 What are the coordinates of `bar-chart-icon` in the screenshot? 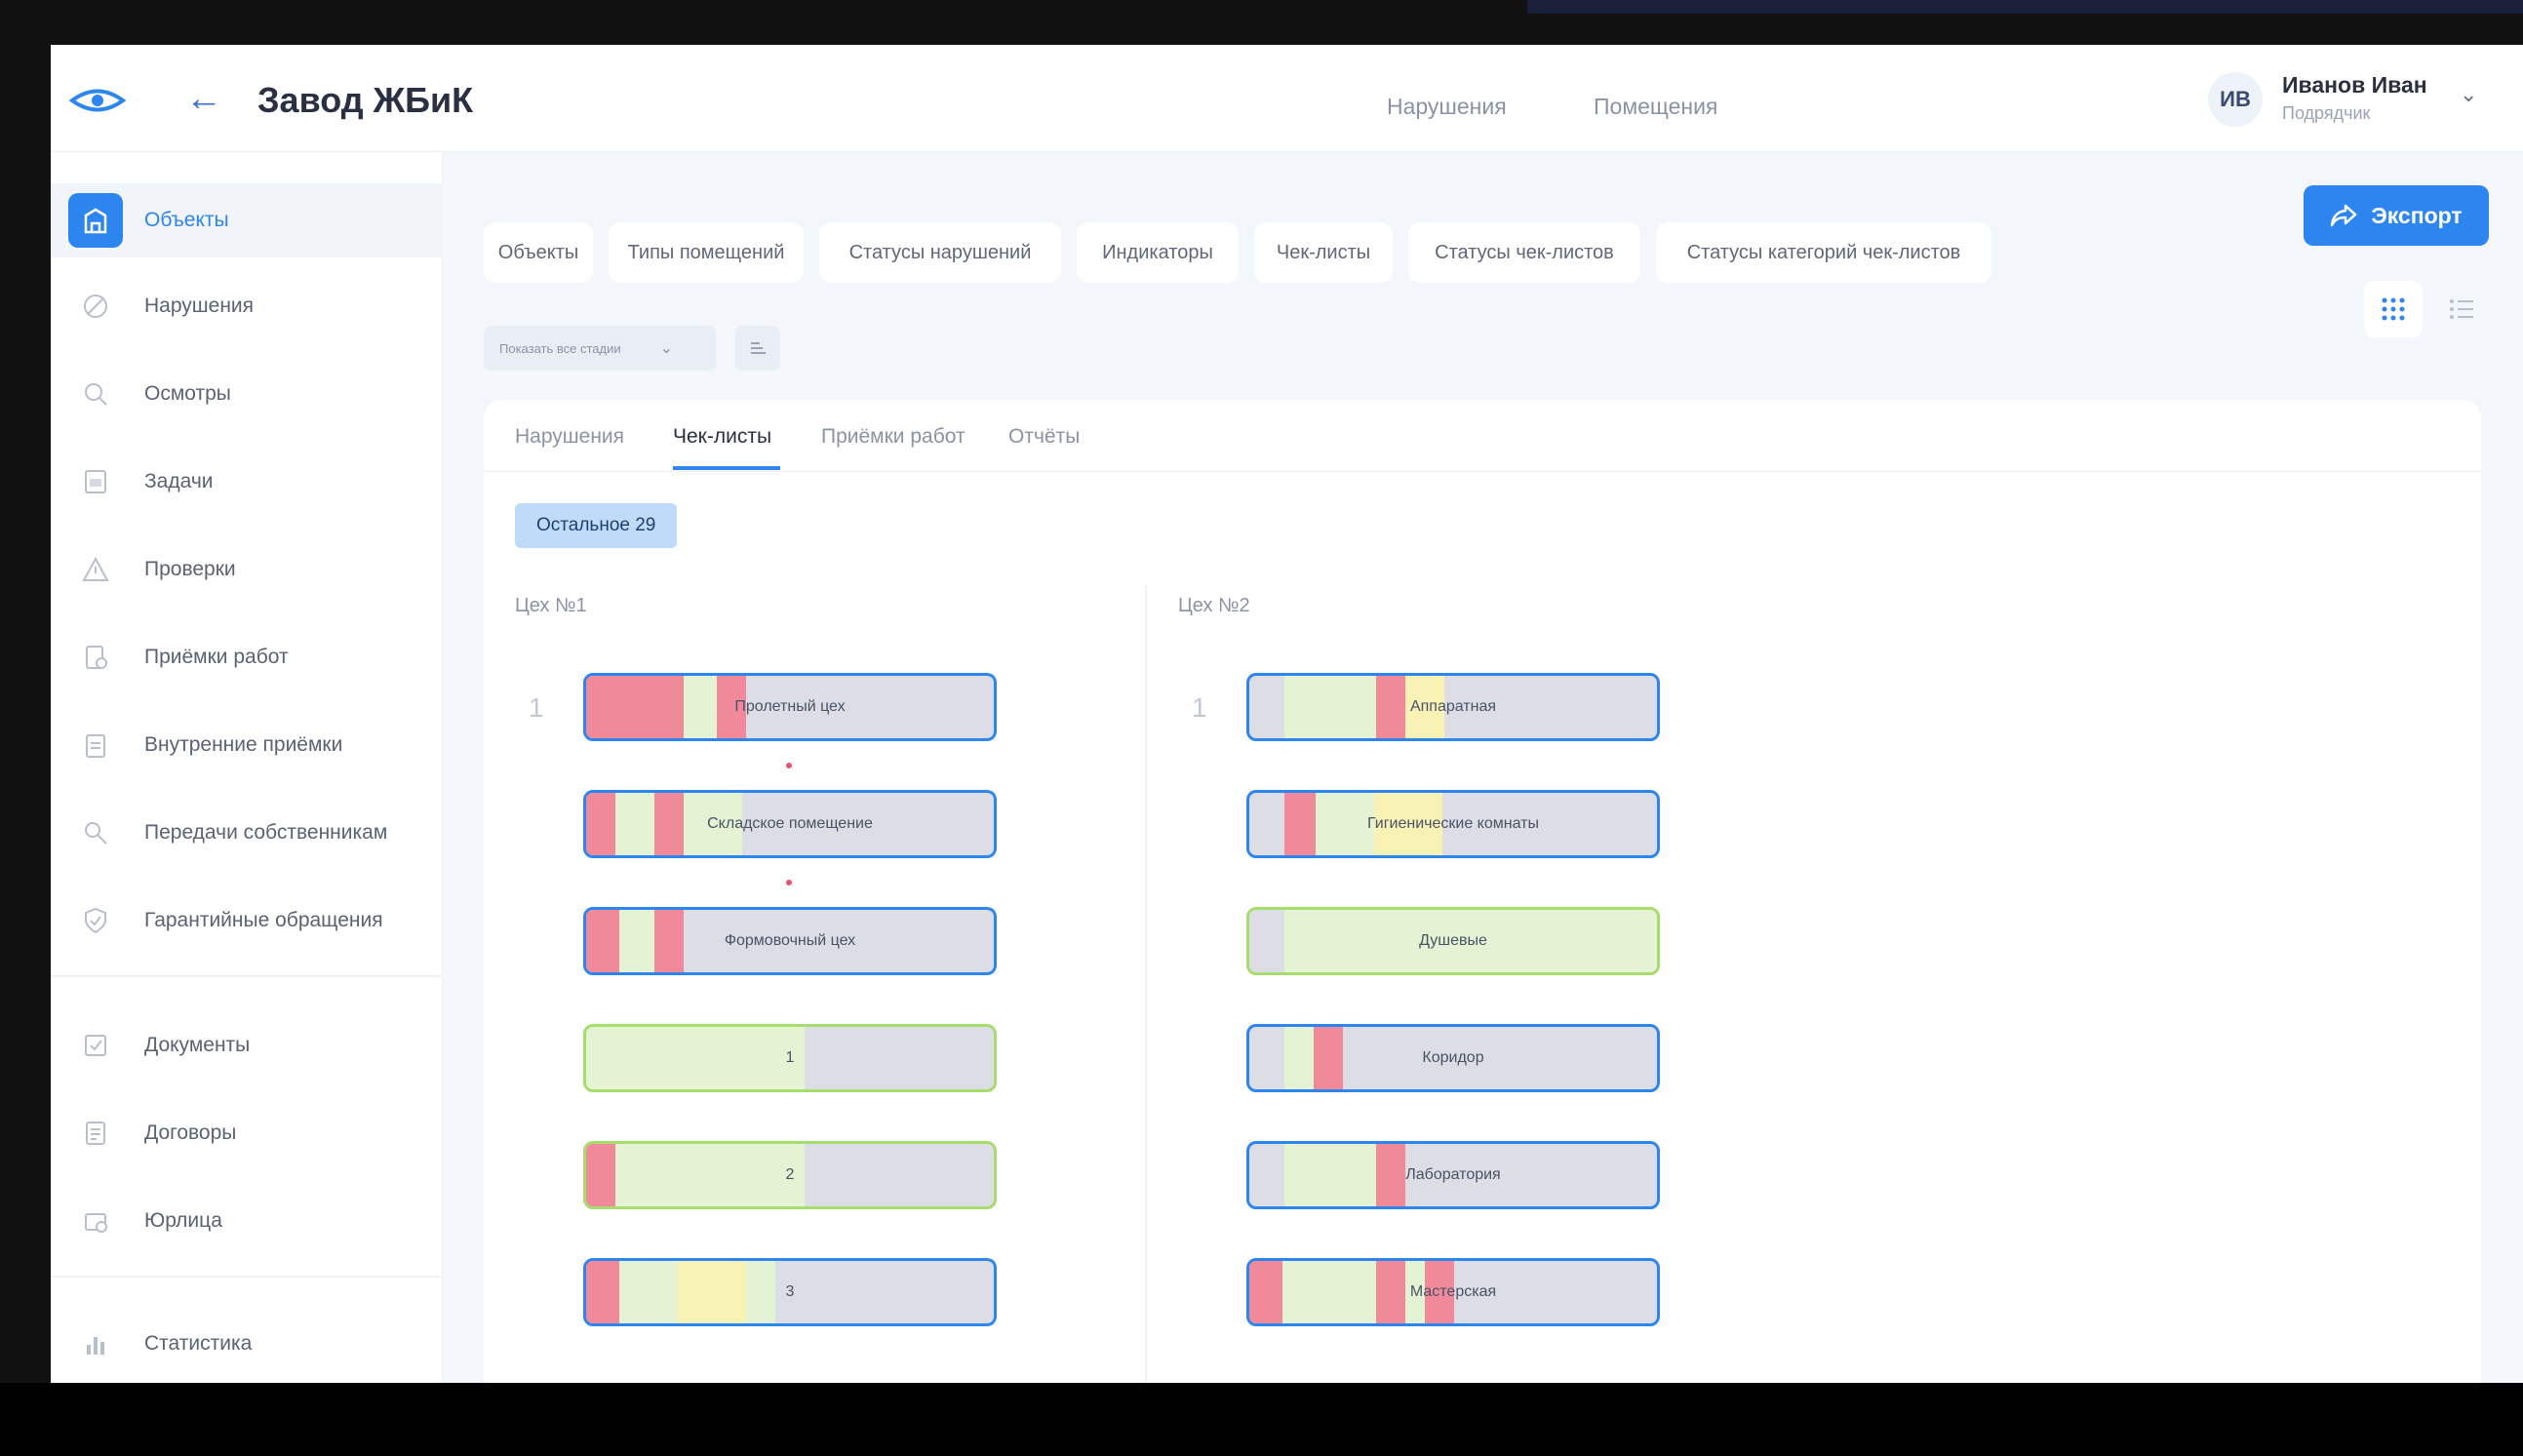 It's located at (95, 1344).